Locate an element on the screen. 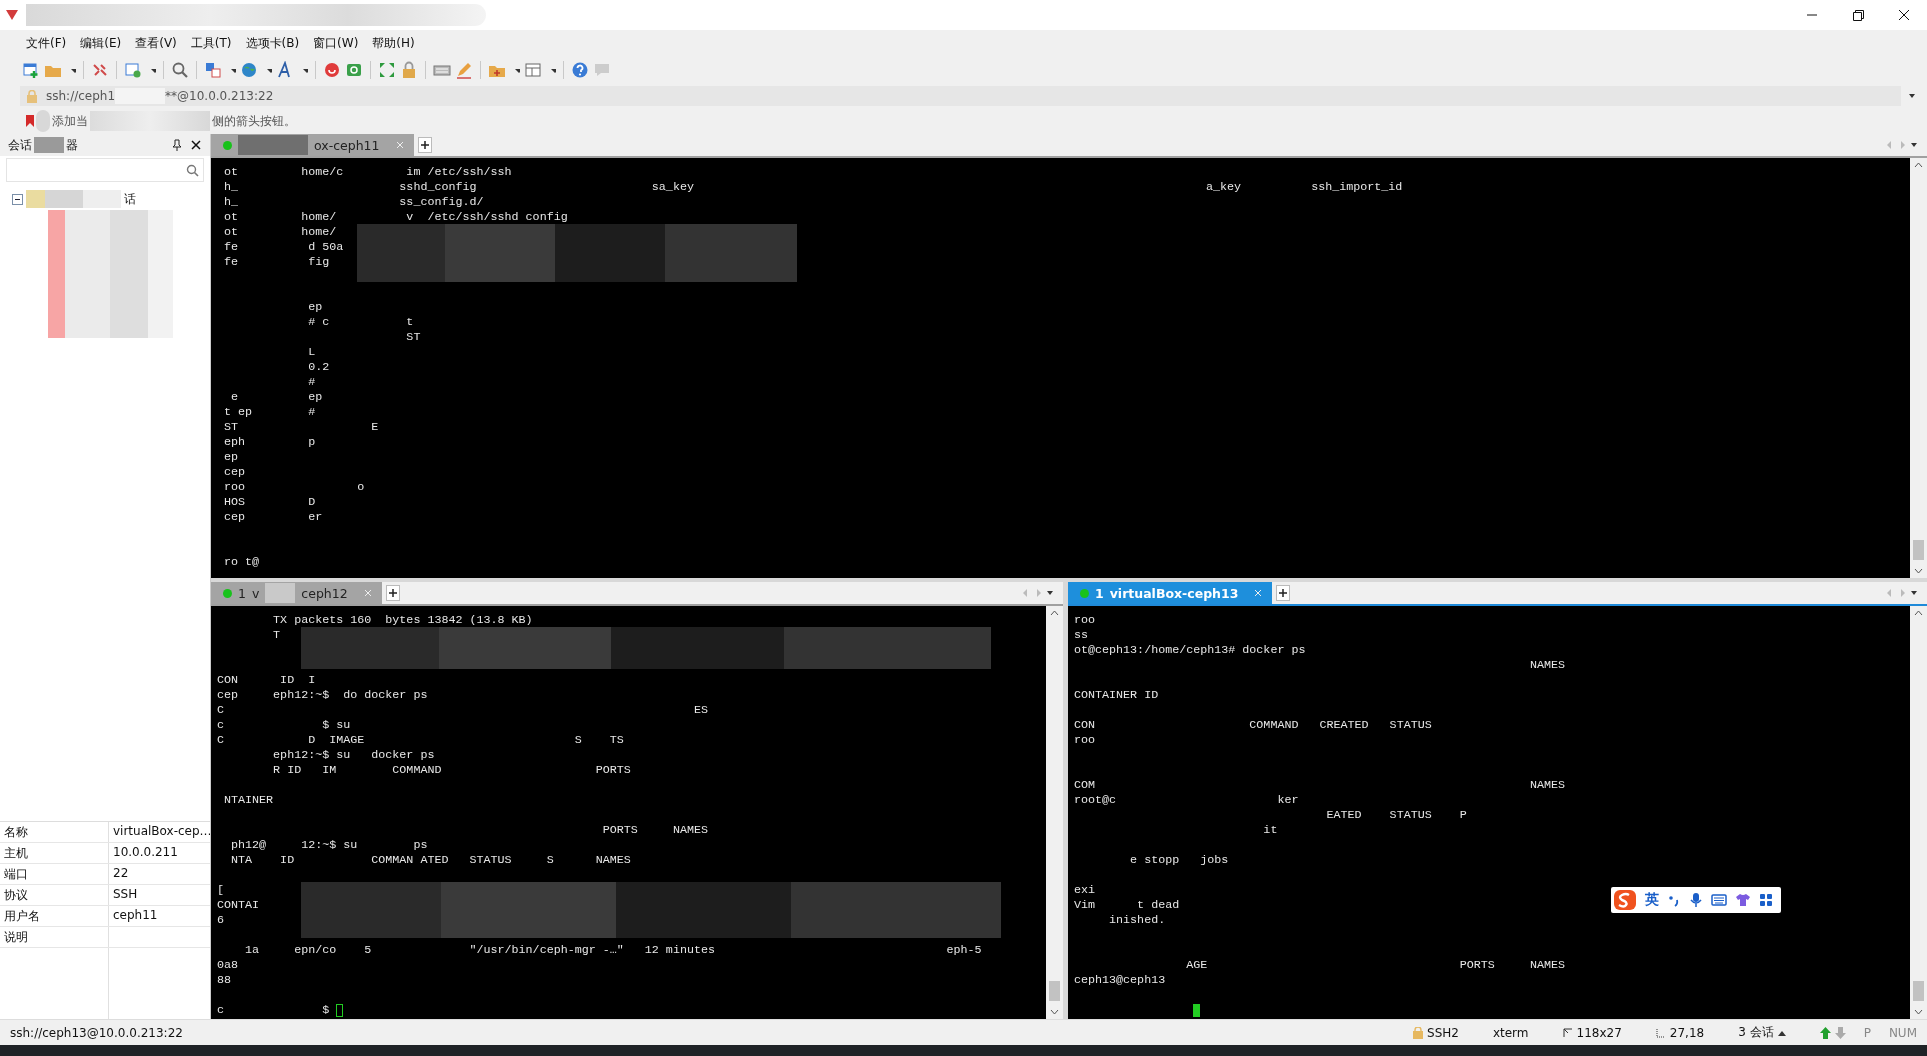 The height and width of the screenshot is (1056, 1927). terminal-line: e ep is located at coordinates (276, 397).